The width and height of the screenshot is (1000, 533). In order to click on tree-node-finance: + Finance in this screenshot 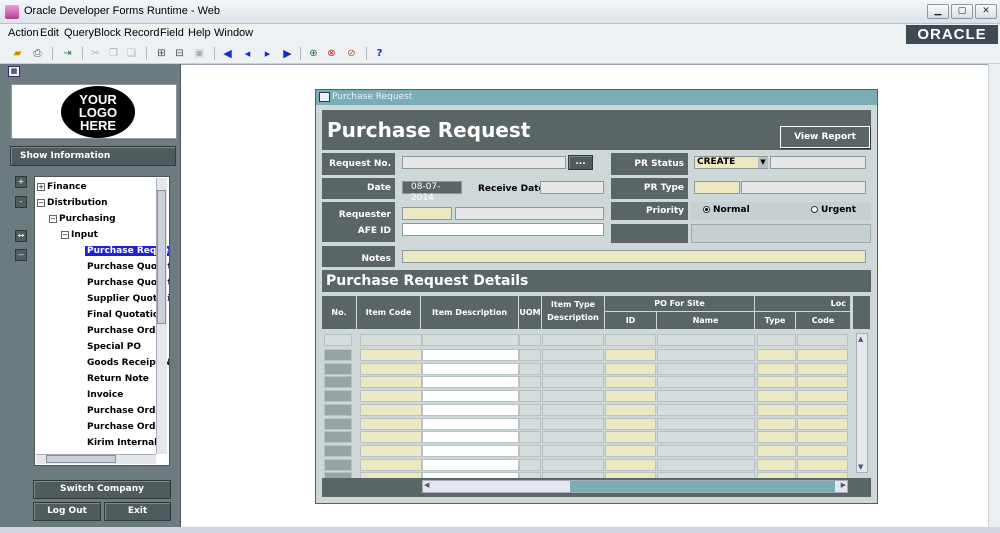, I will do `click(62, 187)`.